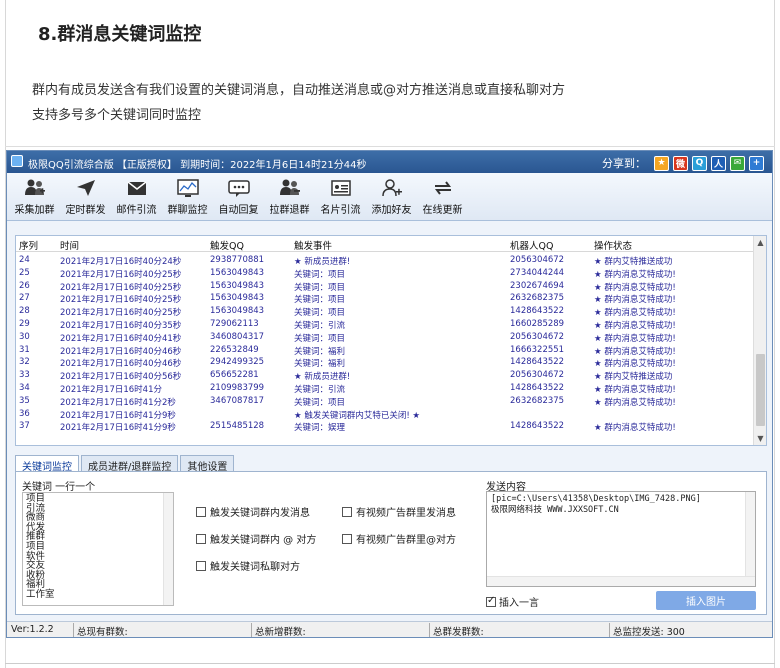  Describe the element at coordinates (555, 510) in the screenshot. I see `send-line-2: 极限网络科技 WWW.JXXSOFT.CN` at that location.